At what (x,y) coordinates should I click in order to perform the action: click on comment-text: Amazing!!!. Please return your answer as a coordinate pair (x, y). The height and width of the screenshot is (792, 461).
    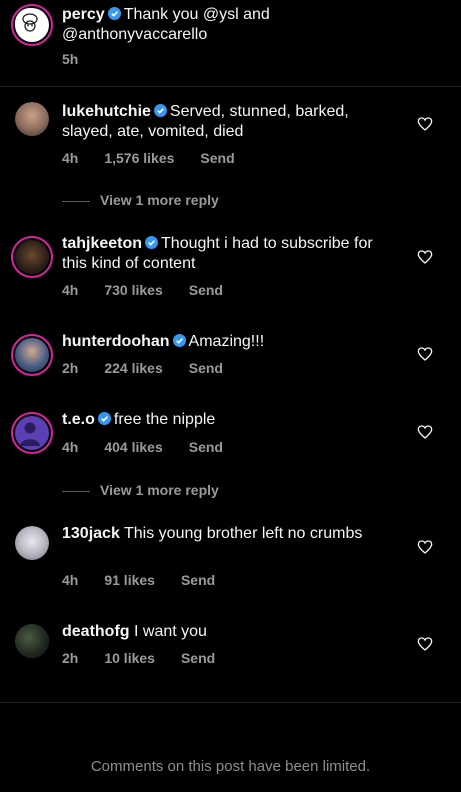
    Looking at the image, I should click on (226, 341).